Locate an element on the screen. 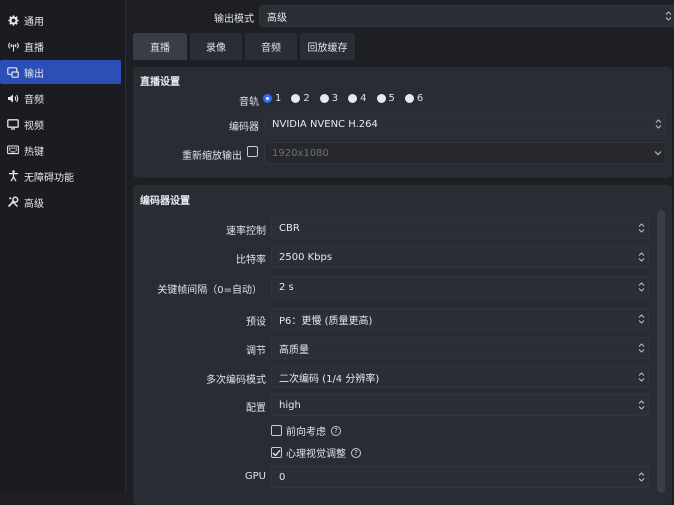 This screenshot has width=674, height=505. tab-audio: 音频 is located at coordinates (271, 46).